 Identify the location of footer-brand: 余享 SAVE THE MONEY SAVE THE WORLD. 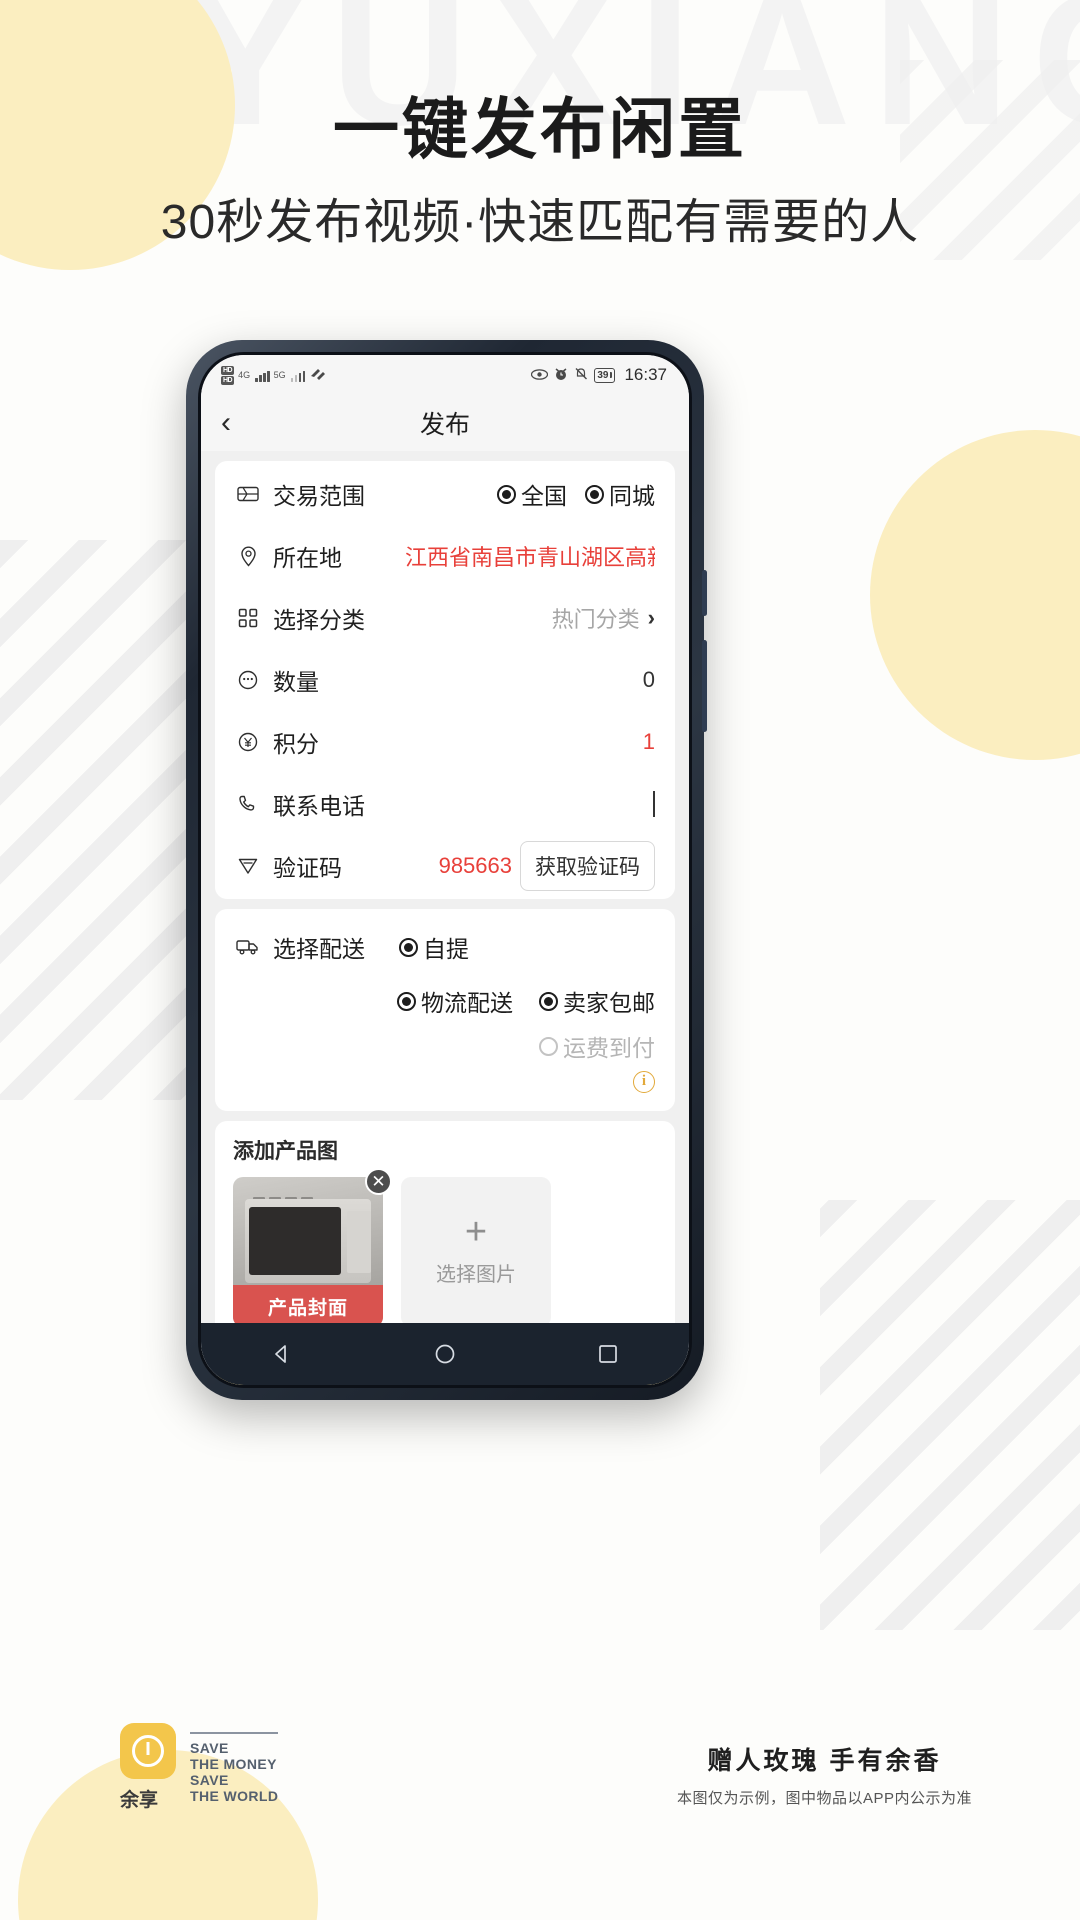
(199, 1767).